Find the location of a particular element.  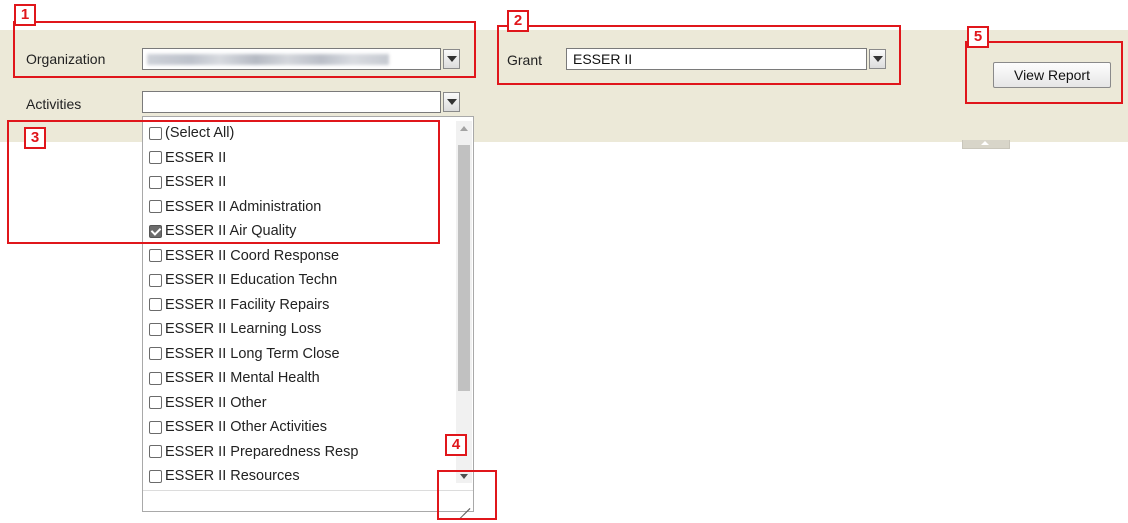

activity-option: ESSER II Long Term Close is located at coordinates (253, 354).